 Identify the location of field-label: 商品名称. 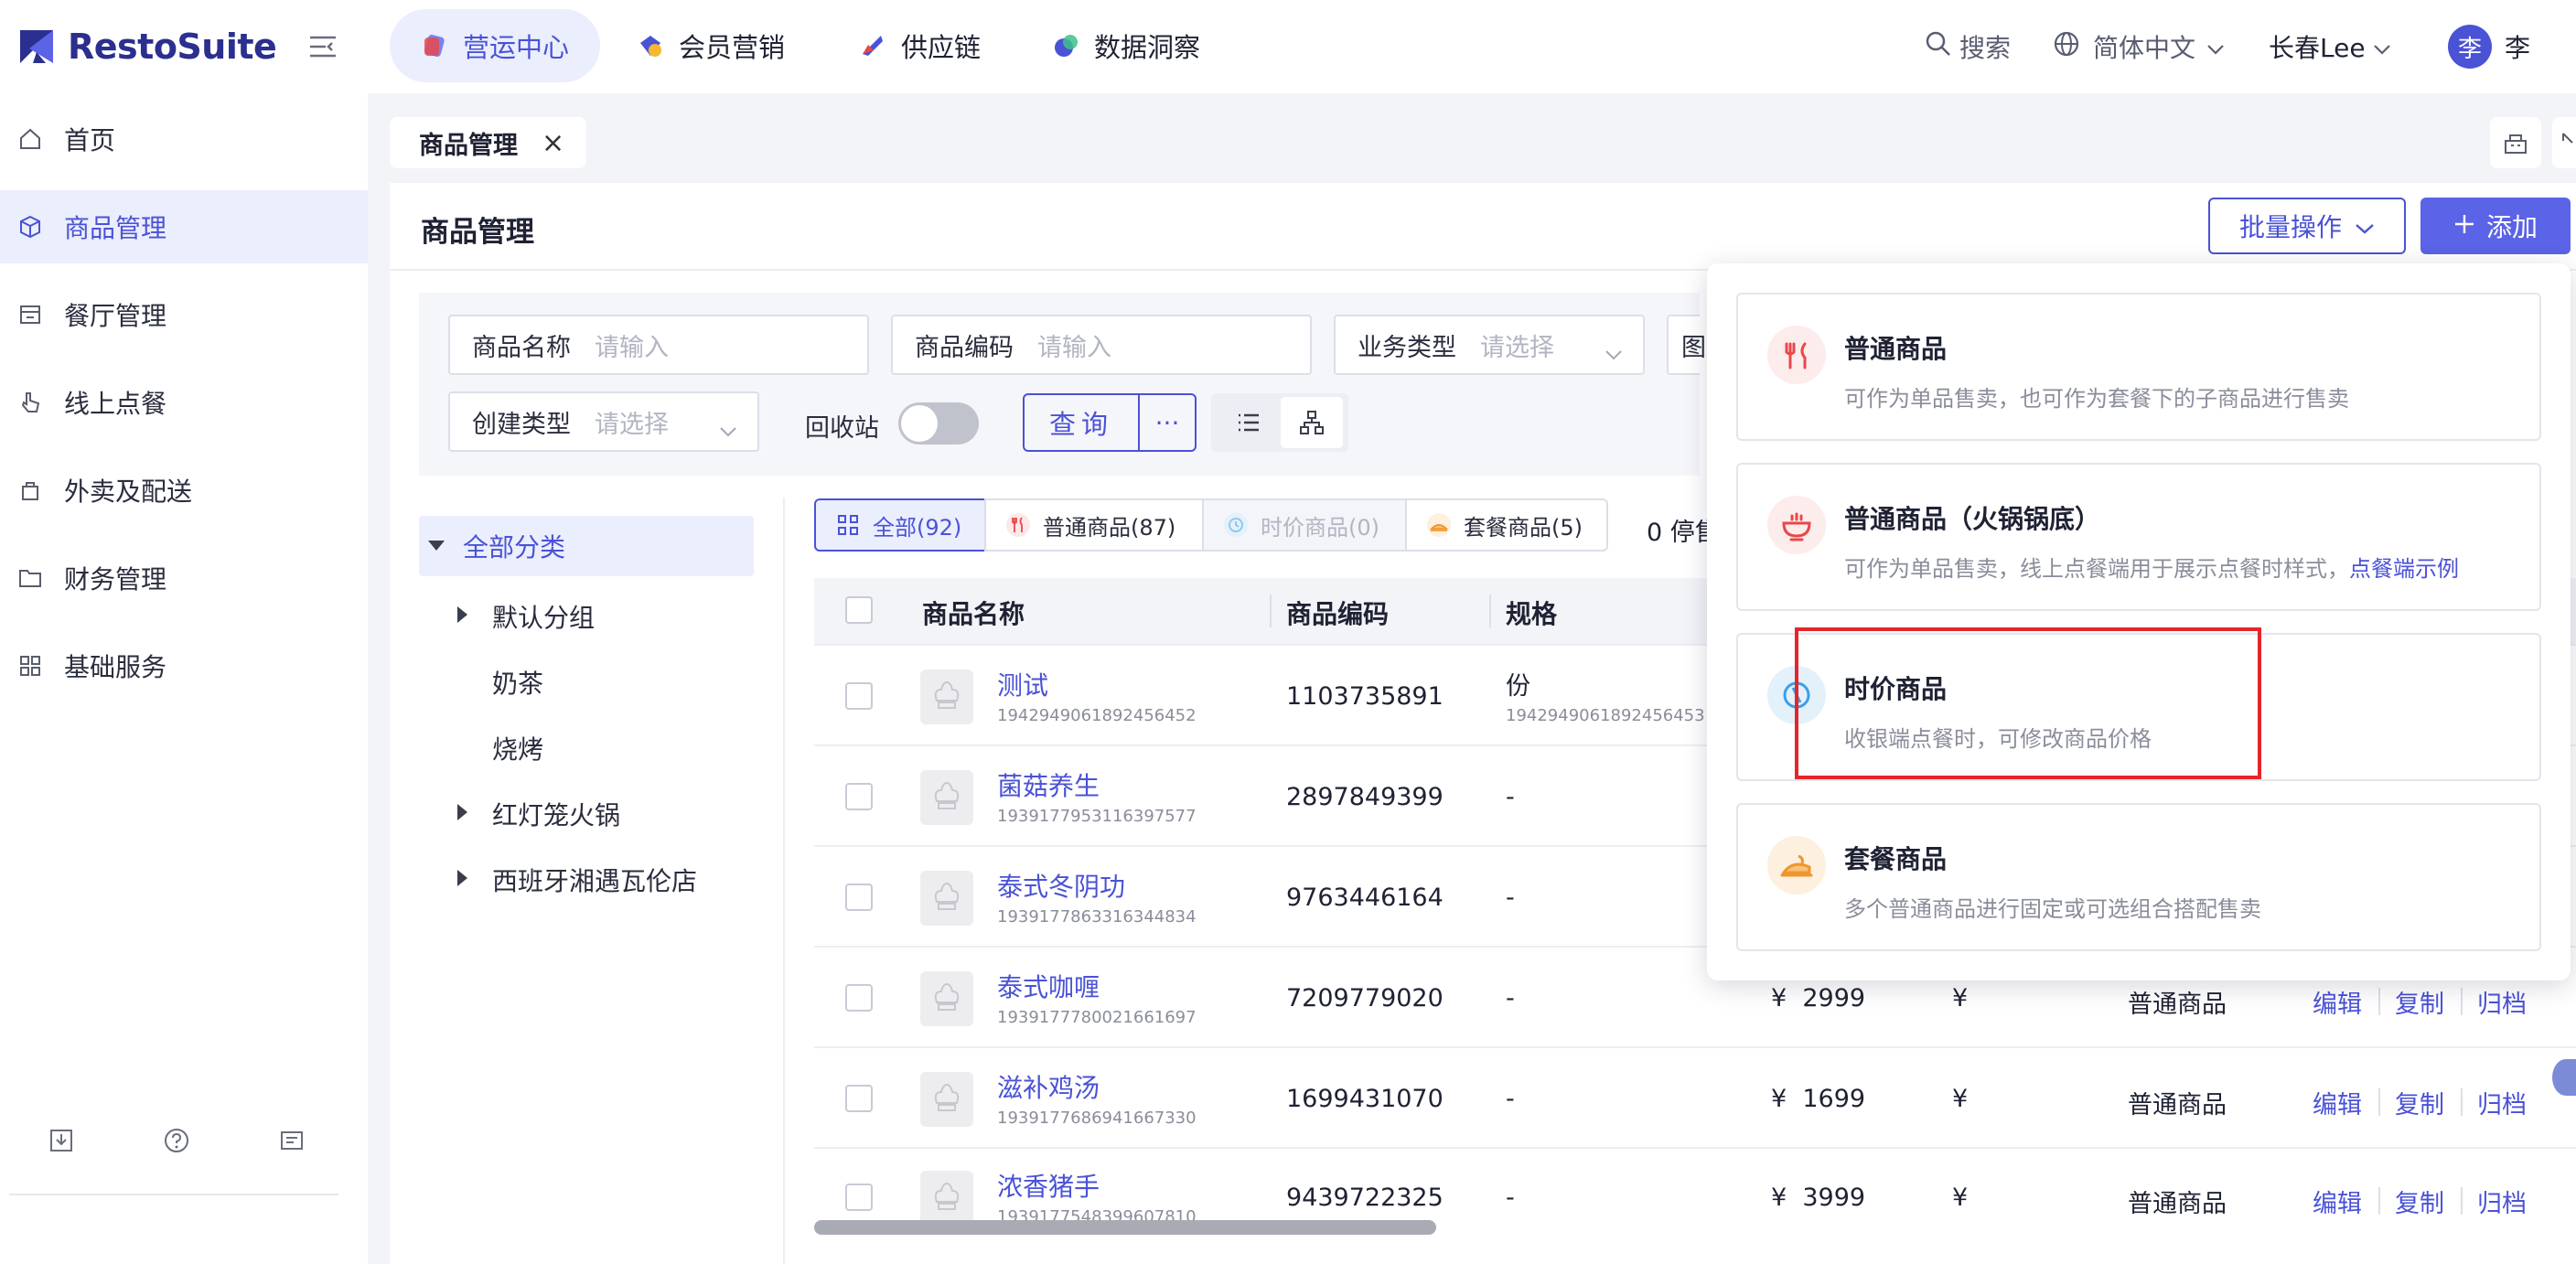
(521, 347).